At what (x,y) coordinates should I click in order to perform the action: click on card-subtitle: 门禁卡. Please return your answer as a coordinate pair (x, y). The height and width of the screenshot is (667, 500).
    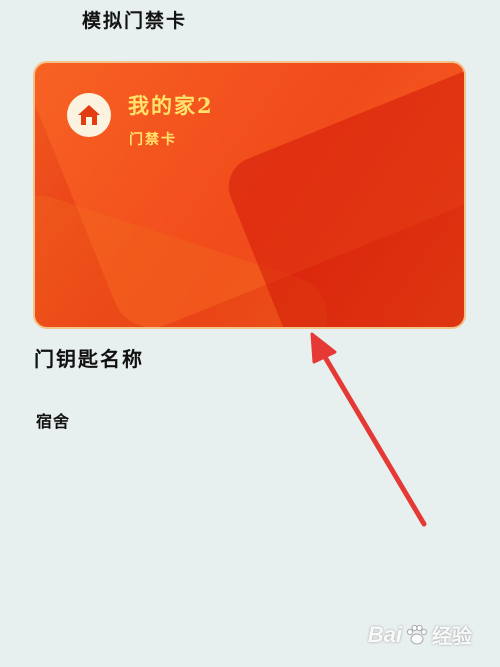
    Looking at the image, I should click on (153, 140).